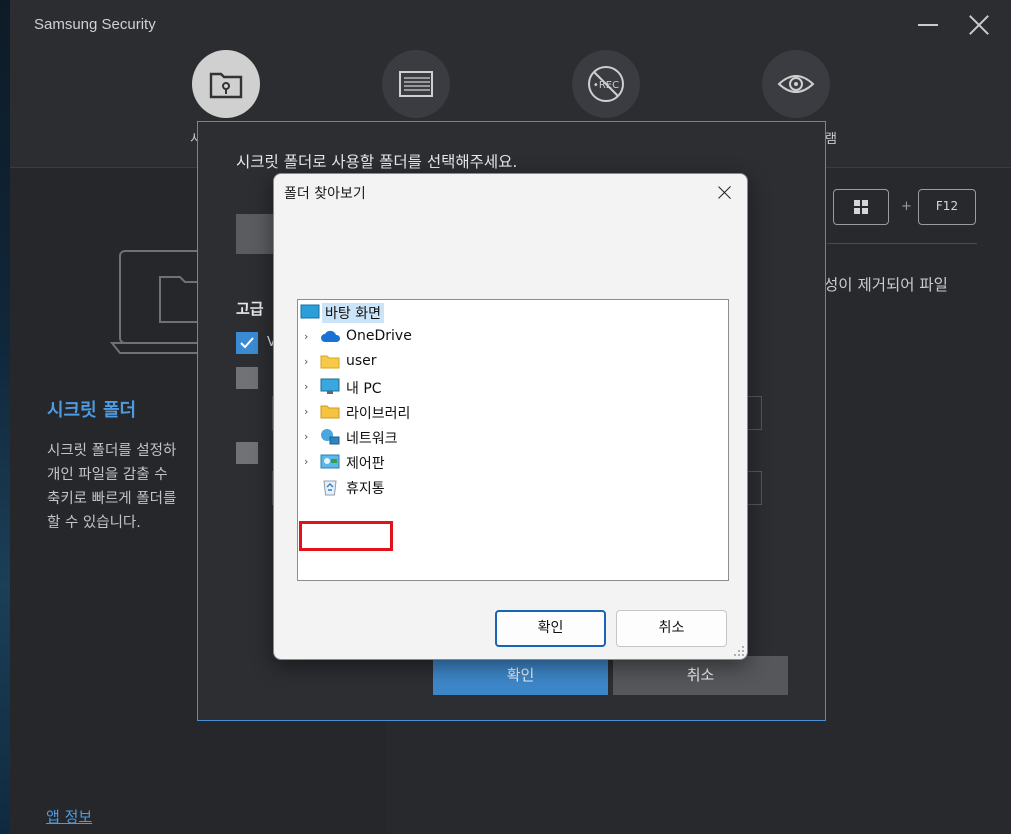  Describe the element at coordinates (886, 285) in the screenshot. I see `shortcut-description: 성이 제거되어 파일` at that location.